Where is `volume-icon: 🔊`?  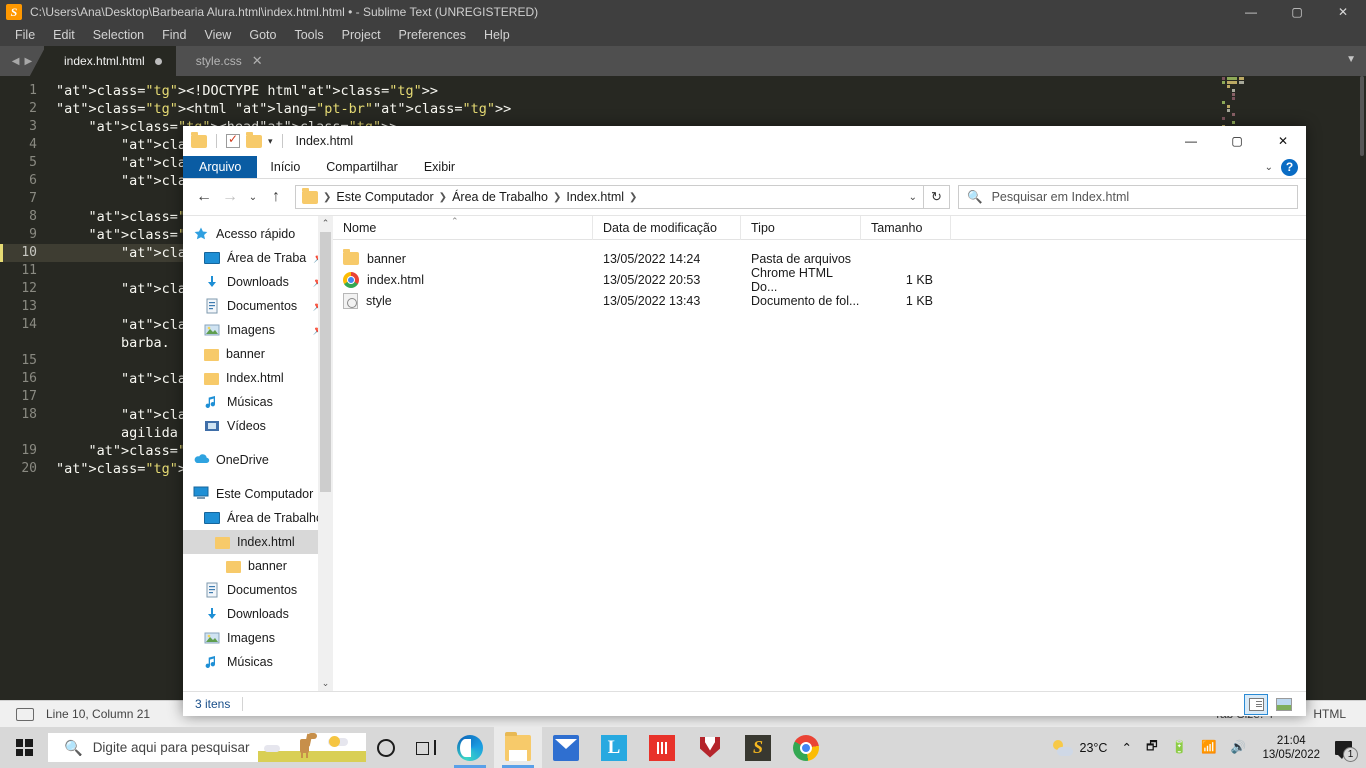
volume-icon: 🔊 is located at coordinates (1239, 747).